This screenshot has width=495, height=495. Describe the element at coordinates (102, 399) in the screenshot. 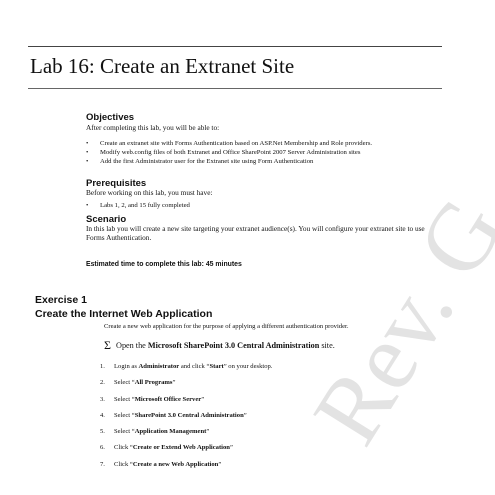

I see `step-number: 3.` at that location.